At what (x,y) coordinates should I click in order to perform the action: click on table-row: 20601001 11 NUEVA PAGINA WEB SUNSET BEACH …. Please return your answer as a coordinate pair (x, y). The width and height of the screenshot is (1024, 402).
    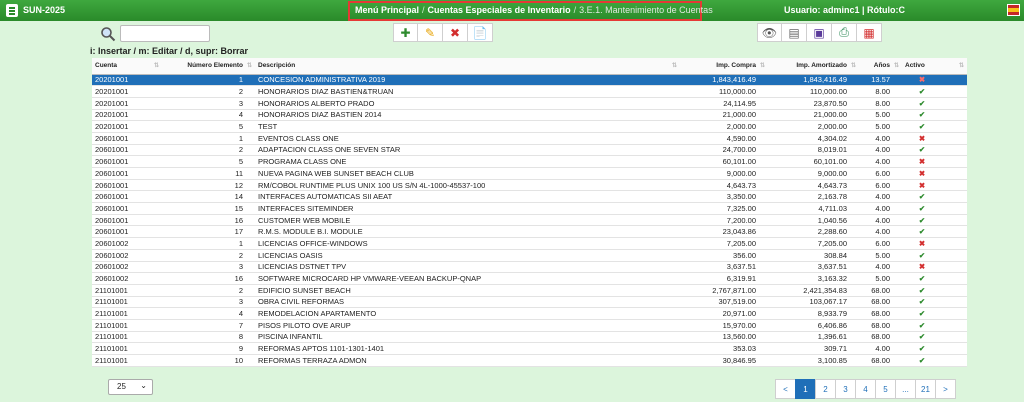
    Looking at the image, I should click on (529, 173).